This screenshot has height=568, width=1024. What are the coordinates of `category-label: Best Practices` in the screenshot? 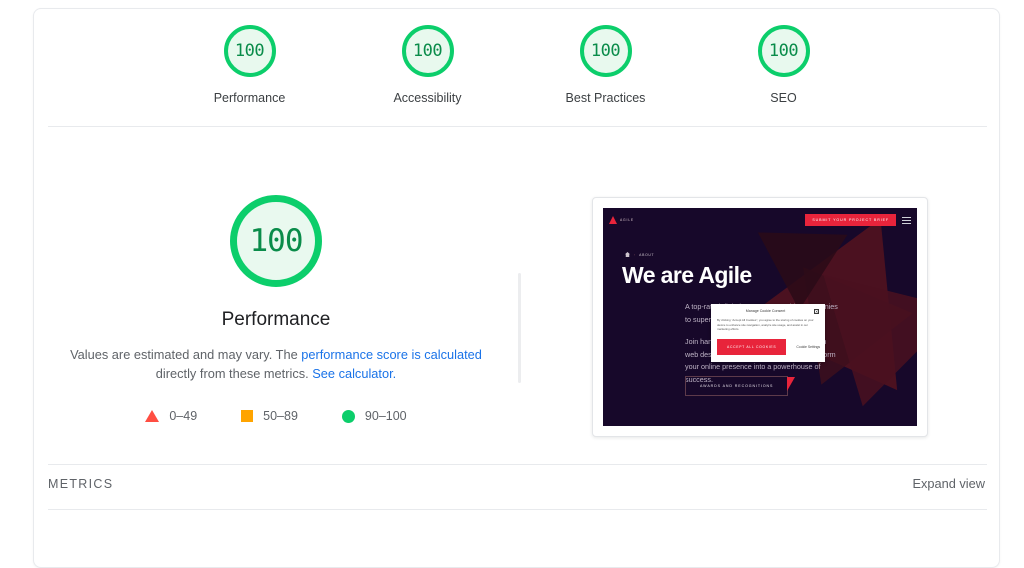 It's located at (605, 98).